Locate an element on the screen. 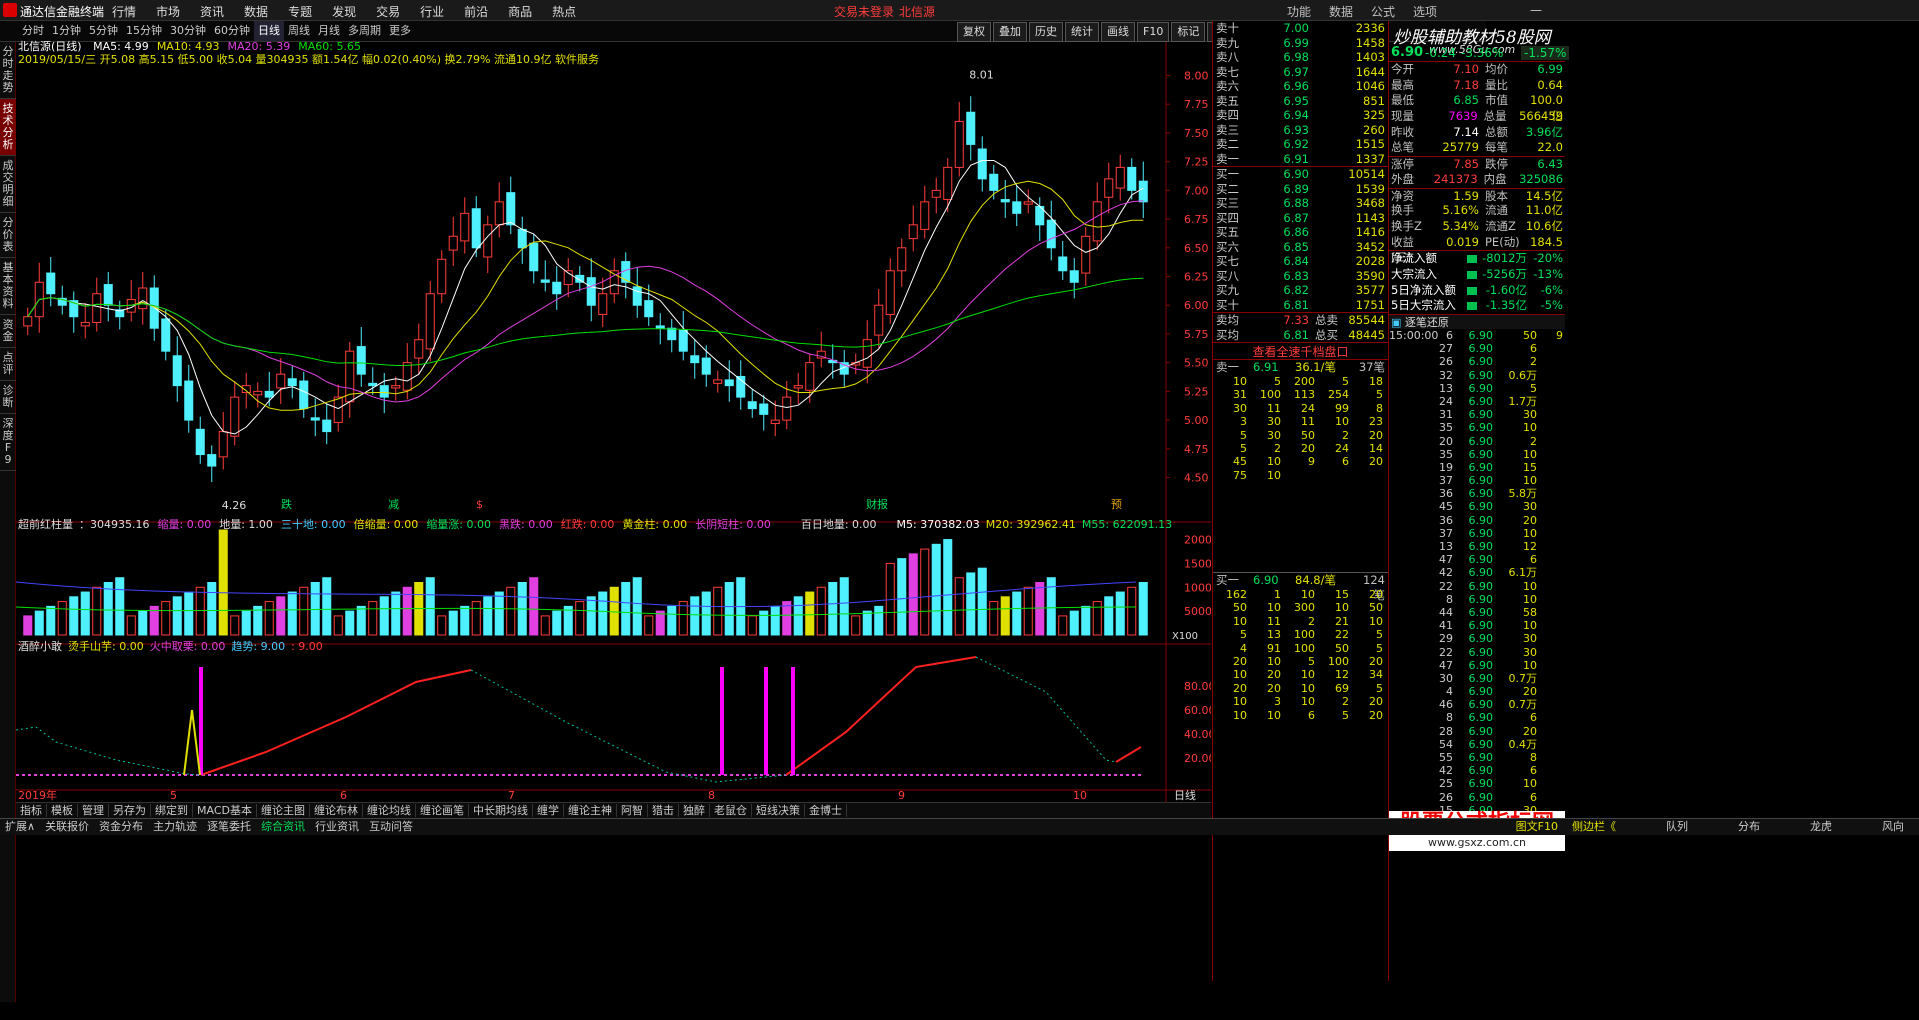  formula-tab-13: 阿智 is located at coordinates (632, 810).